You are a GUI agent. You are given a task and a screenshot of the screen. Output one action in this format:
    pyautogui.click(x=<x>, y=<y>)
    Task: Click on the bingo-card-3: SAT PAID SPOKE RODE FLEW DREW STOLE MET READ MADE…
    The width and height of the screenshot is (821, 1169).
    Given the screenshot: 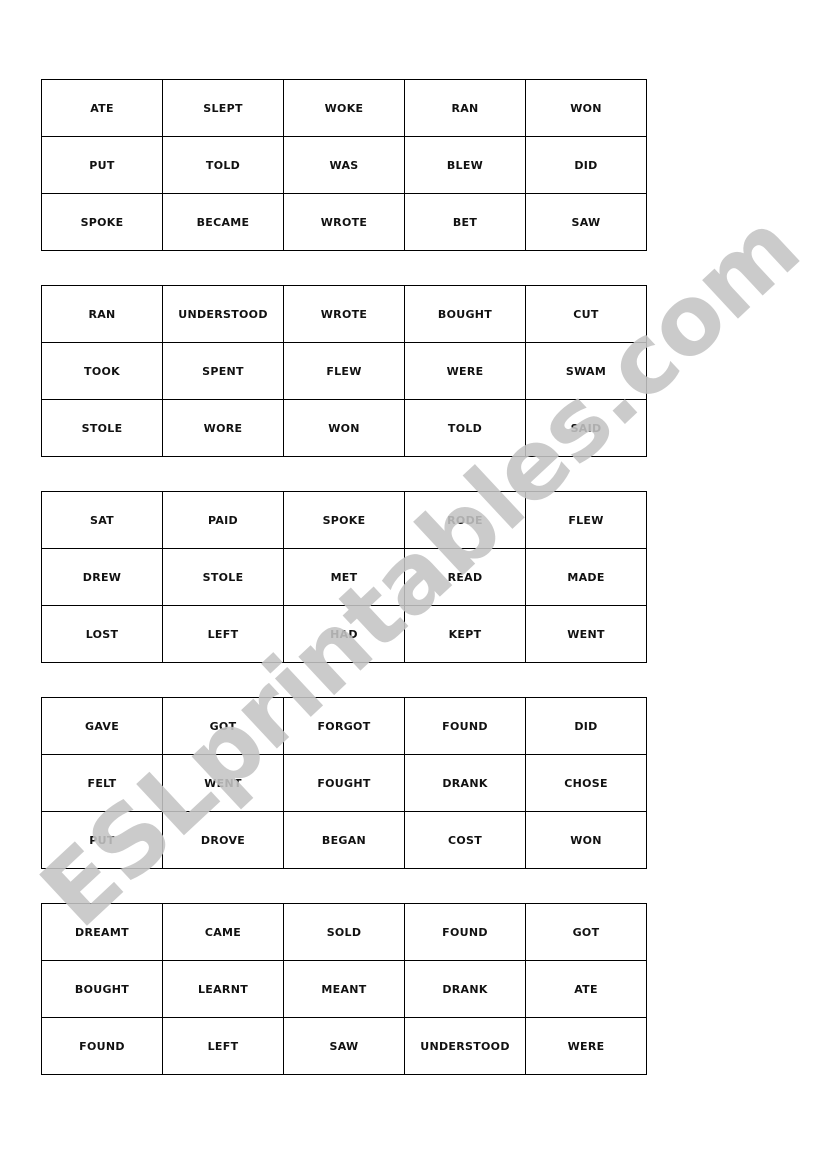 What is the action you would take?
    pyautogui.click(x=344, y=577)
    